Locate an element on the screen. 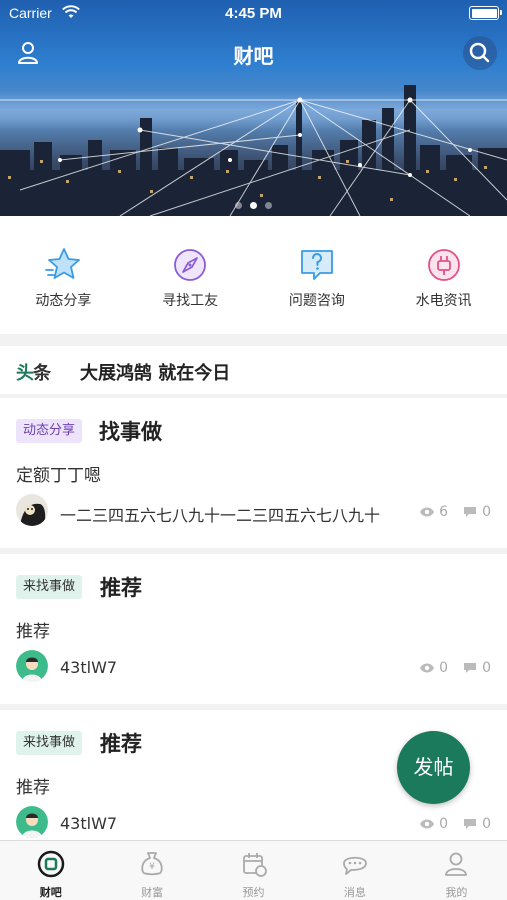 The height and width of the screenshot is (900, 507). status-bar: Carrier 4:45 PM is located at coordinates (253, 14).